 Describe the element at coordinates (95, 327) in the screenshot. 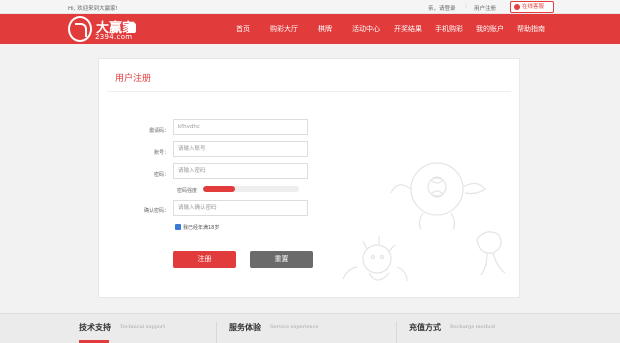

I see `footer-tech-support-title: 技术支持` at that location.